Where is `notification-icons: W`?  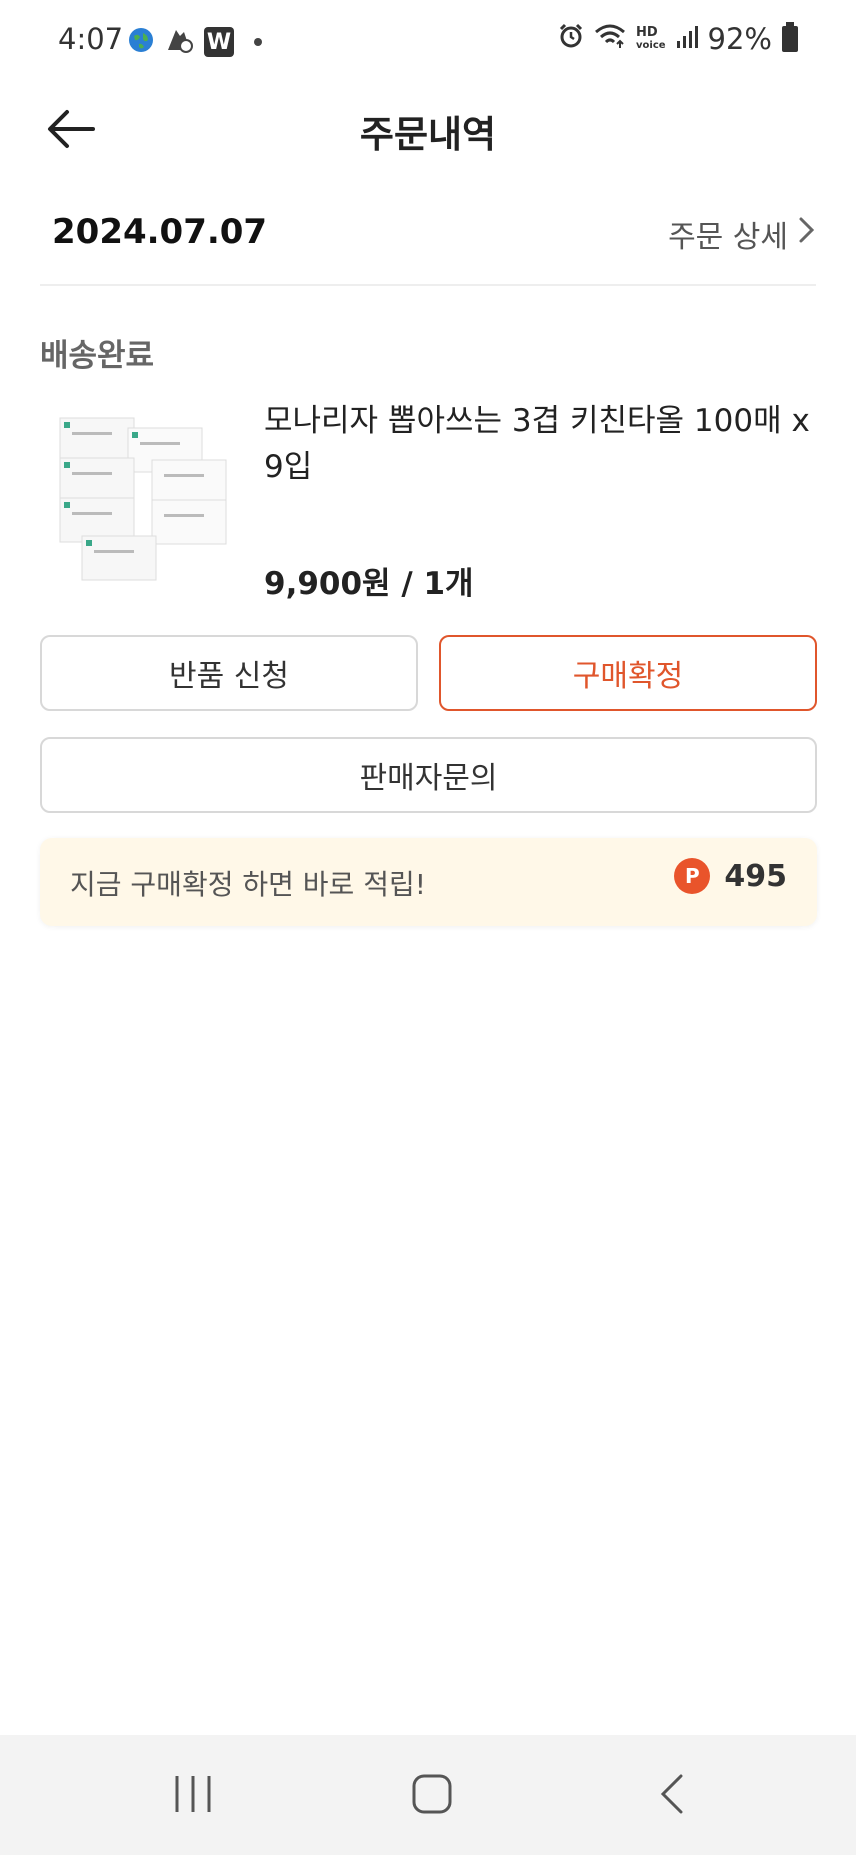 notification-icons: W is located at coordinates (195, 42).